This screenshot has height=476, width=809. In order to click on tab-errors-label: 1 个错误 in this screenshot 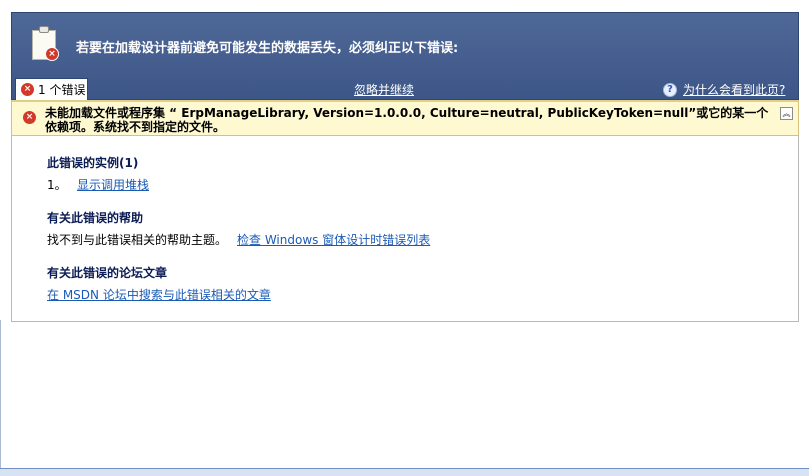, I will do `click(62, 90)`.